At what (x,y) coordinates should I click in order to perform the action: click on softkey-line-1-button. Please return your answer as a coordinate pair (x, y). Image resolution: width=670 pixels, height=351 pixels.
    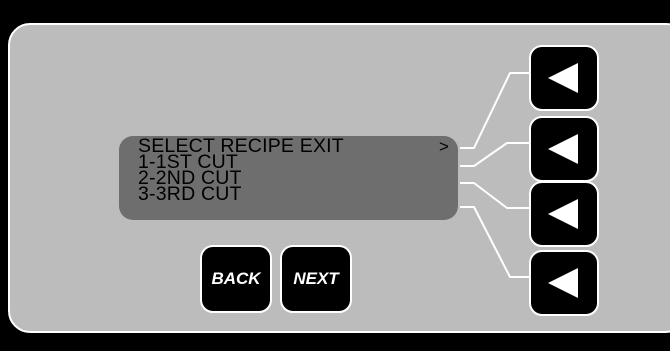
    Looking at the image, I should click on (564, 78).